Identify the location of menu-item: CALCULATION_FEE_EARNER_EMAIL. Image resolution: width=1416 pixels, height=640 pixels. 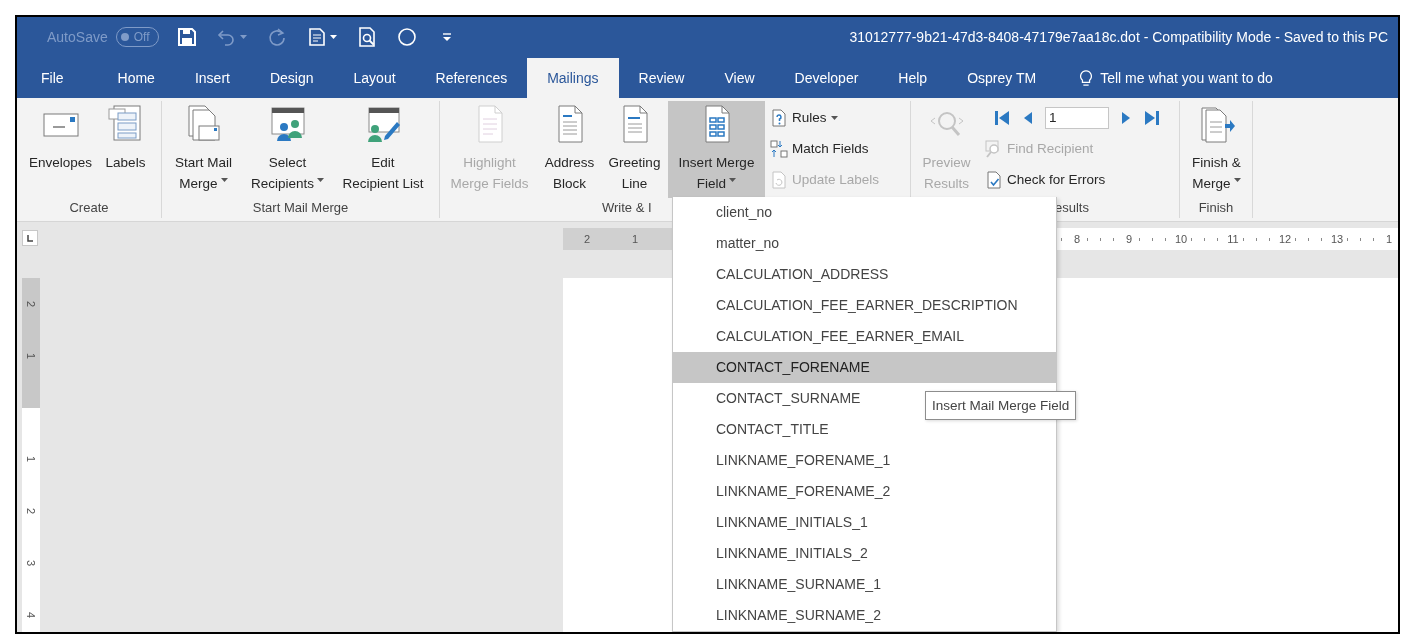
(864, 336).